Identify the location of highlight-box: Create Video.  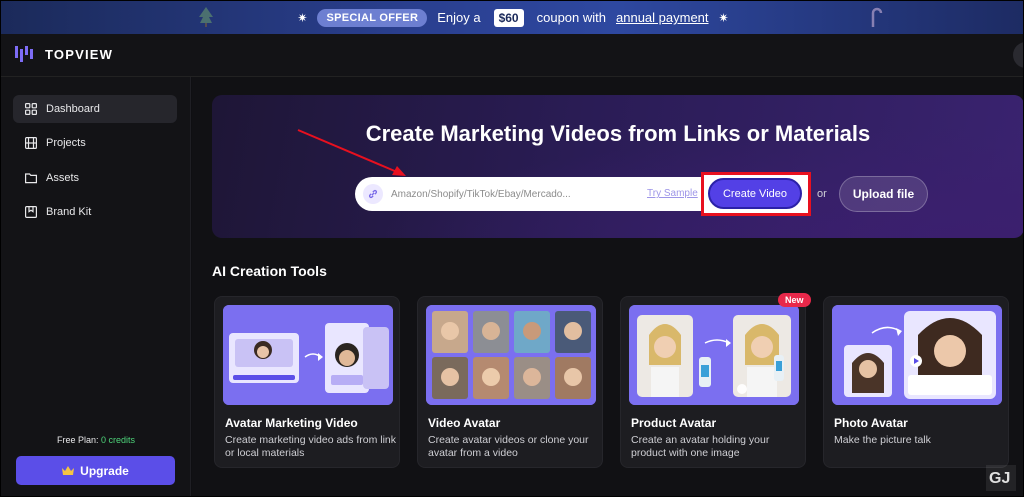
(756, 194).